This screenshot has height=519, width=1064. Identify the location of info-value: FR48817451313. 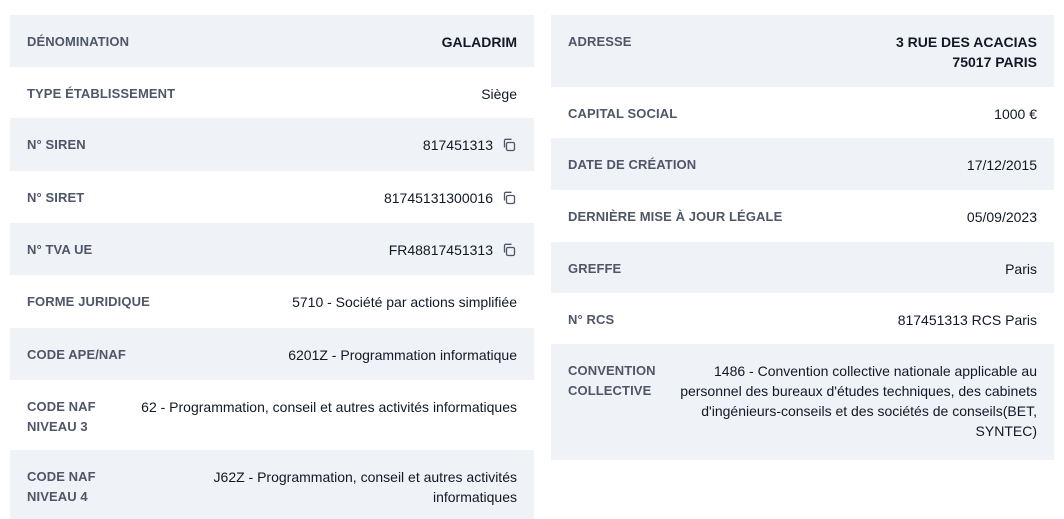
(304, 250).